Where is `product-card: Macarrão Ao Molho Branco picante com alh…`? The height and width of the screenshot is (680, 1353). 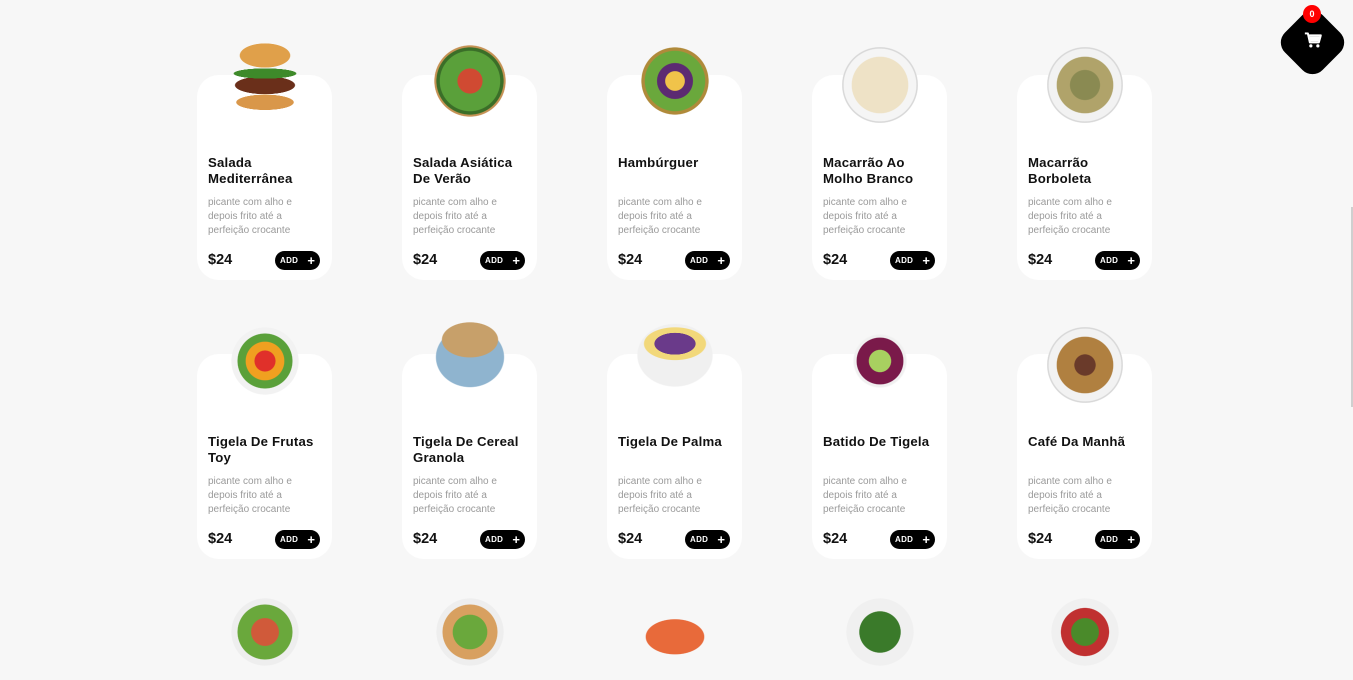 product-card: Macarrão Ao Molho Branco picante com alh… is located at coordinates (879, 140).